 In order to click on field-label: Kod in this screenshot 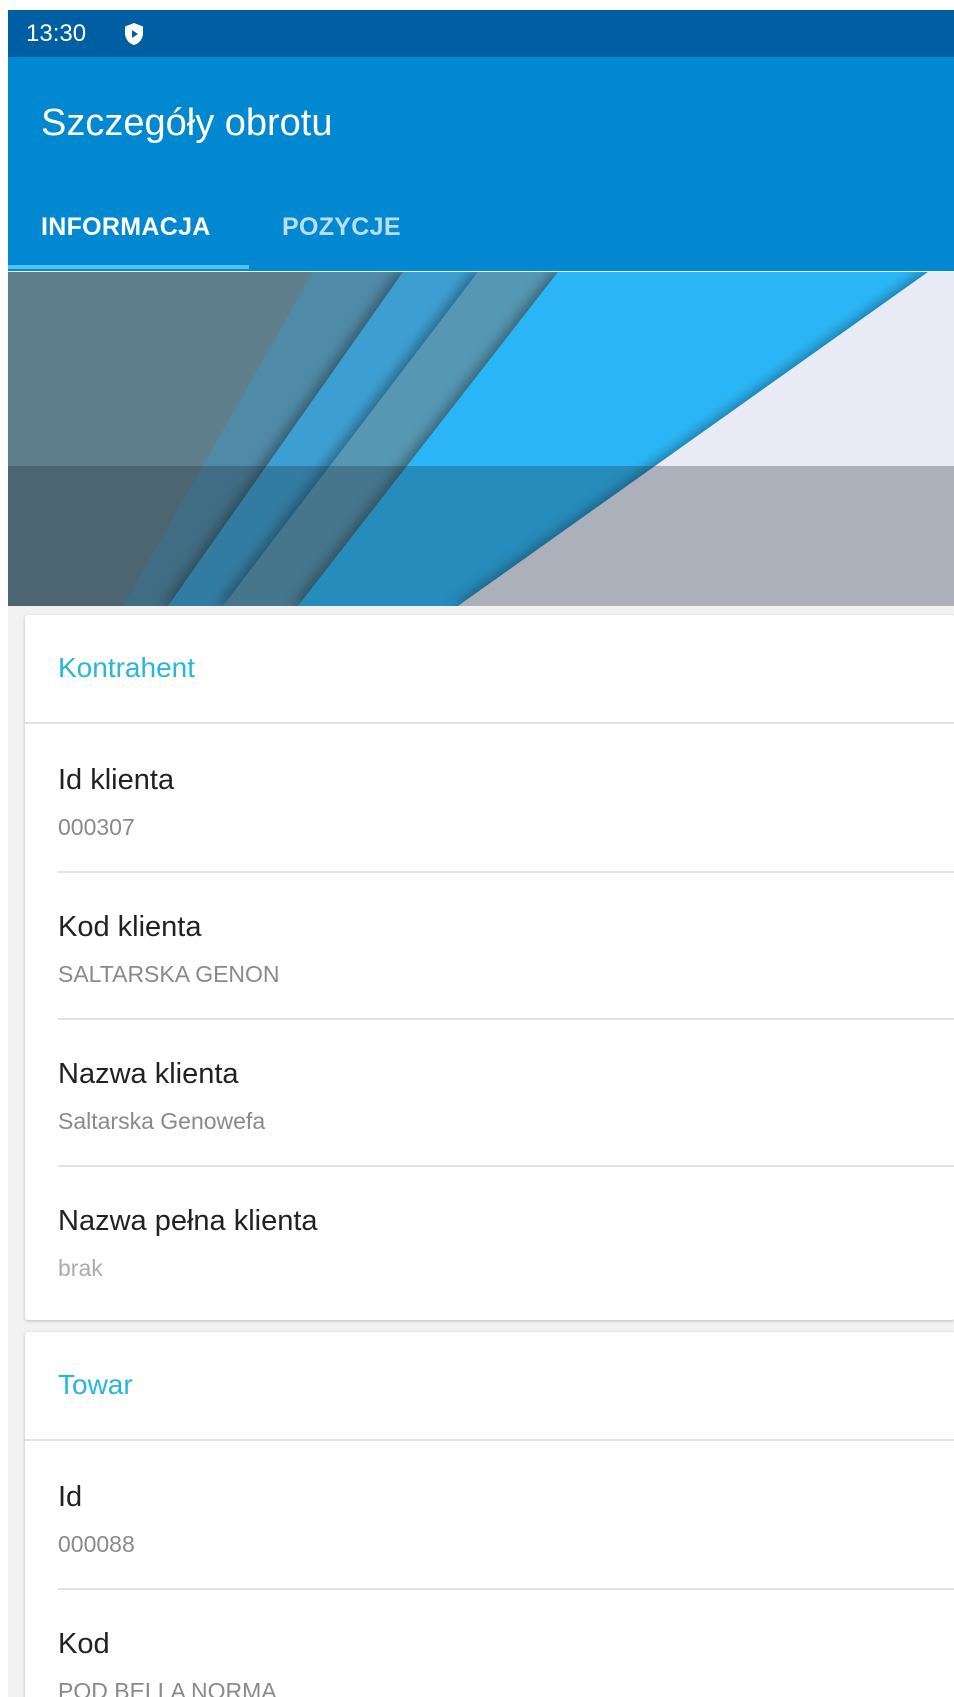, I will do `click(84, 1644)`.